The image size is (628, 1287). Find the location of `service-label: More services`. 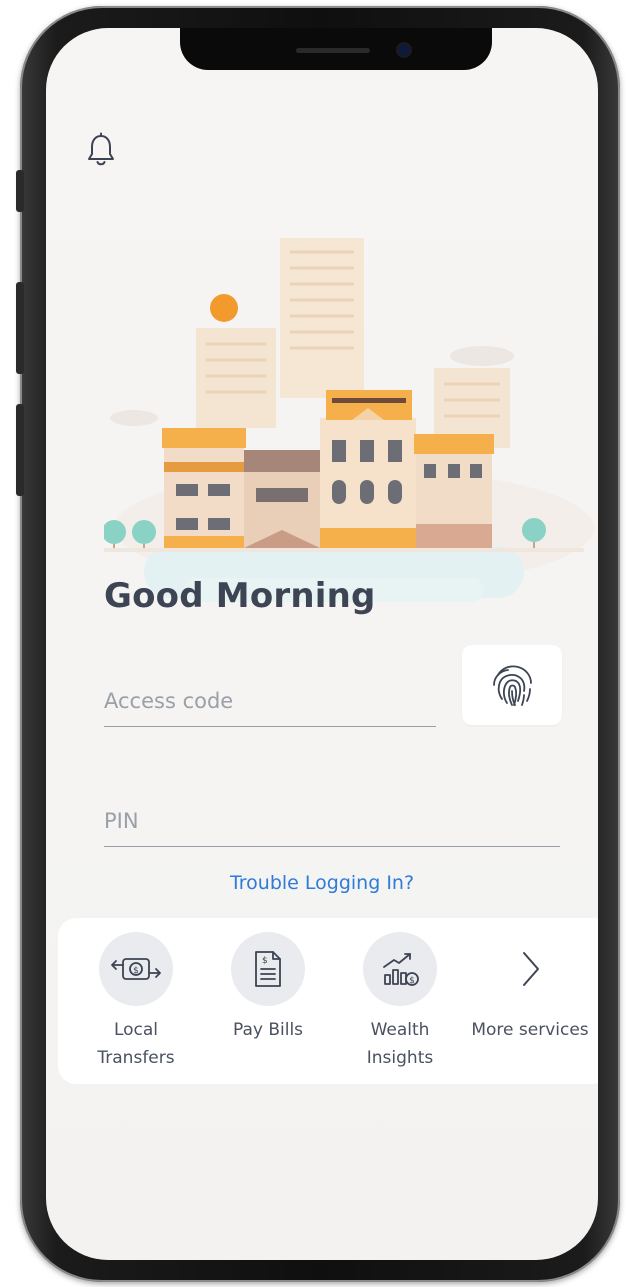

service-label: More services is located at coordinates (530, 1030).